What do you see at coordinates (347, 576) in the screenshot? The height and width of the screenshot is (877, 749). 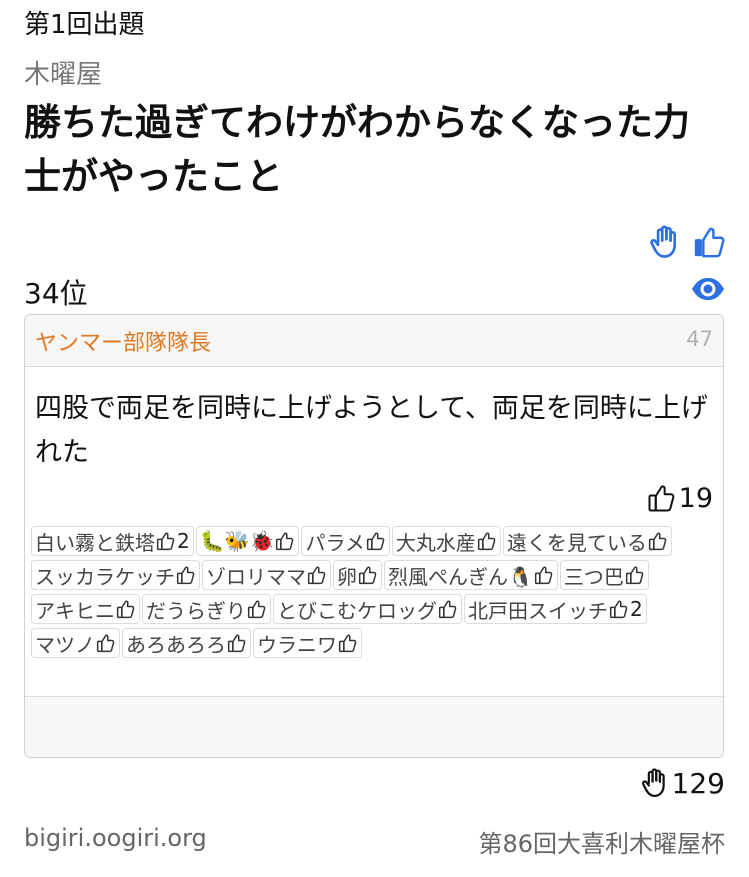 I see `voter-name: 卵` at bounding box center [347, 576].